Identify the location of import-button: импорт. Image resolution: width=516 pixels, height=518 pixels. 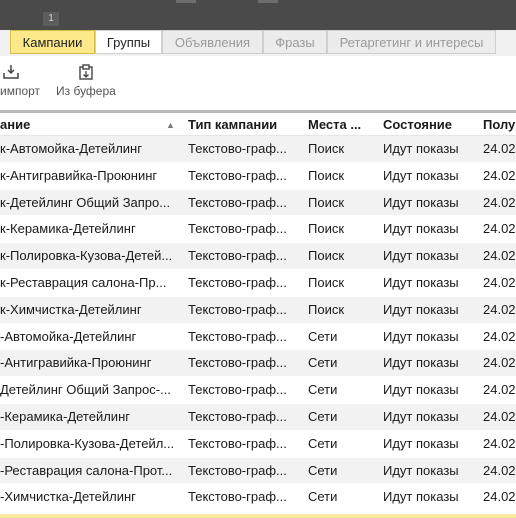
(20, 84).